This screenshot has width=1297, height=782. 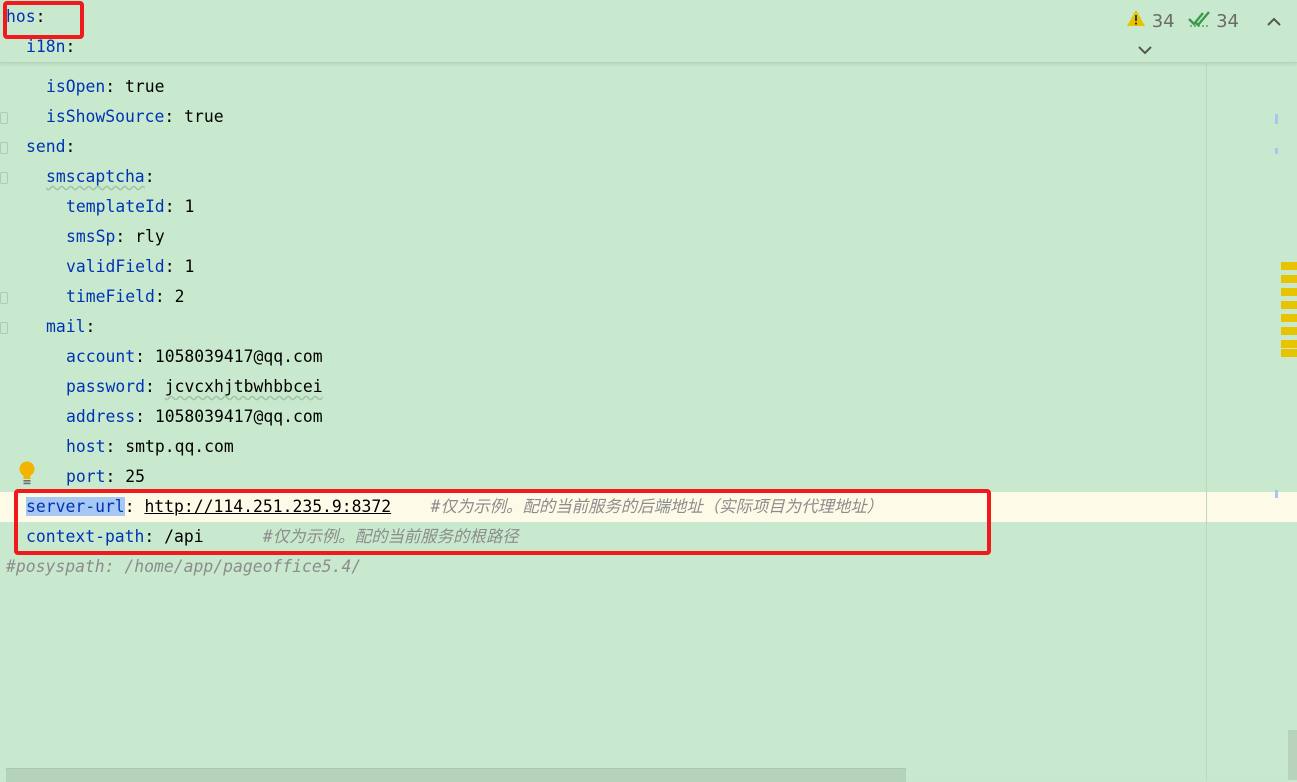 I want to click on code-line-account: account: 1058039417@qq.com, so click(x=194, y=357).